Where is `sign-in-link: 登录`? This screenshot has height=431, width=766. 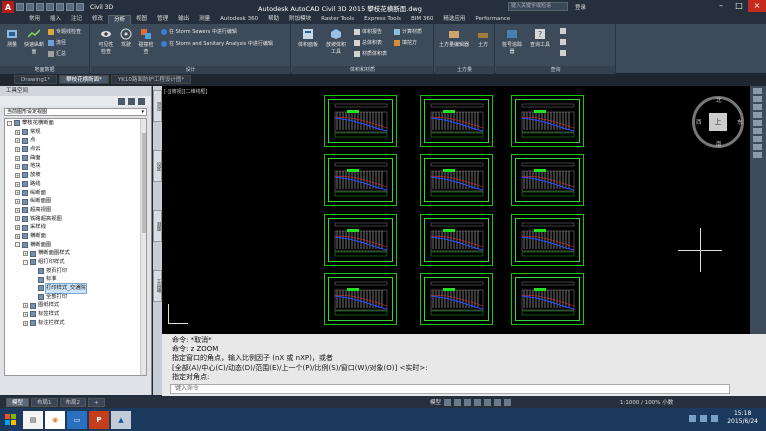
sign-in-link: 登录 is located at coordinates (580, 7).